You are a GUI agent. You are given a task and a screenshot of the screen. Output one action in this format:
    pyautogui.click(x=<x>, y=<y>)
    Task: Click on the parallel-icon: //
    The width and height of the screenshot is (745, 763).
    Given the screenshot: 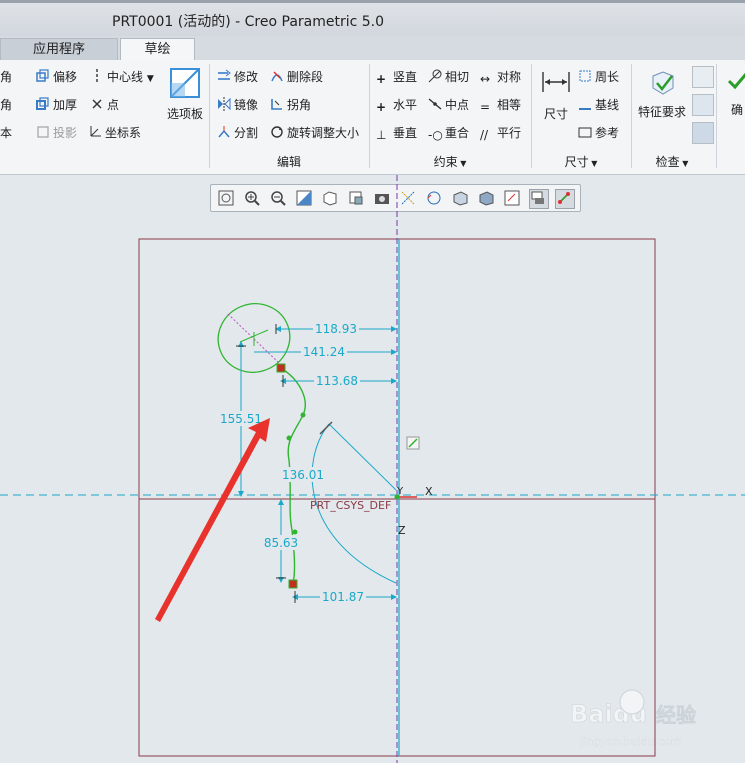 What is the action you would take?
    pyautogui.click(x=484, y=135)
    